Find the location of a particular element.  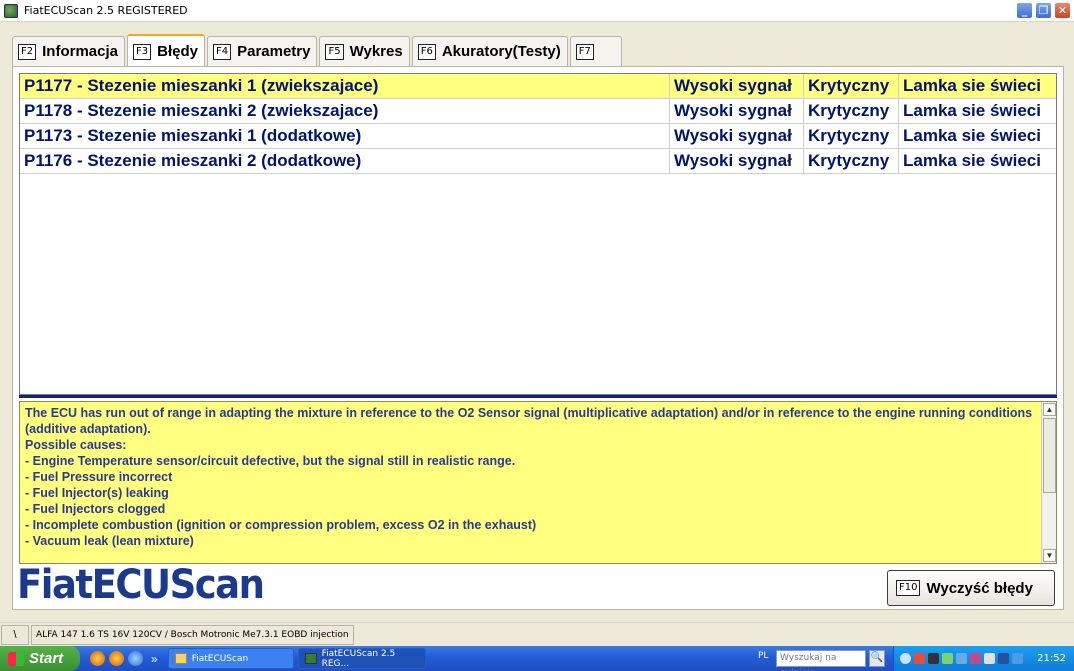

window-controls: _ ❐ ✕ is located at coordinates (1043, 10).